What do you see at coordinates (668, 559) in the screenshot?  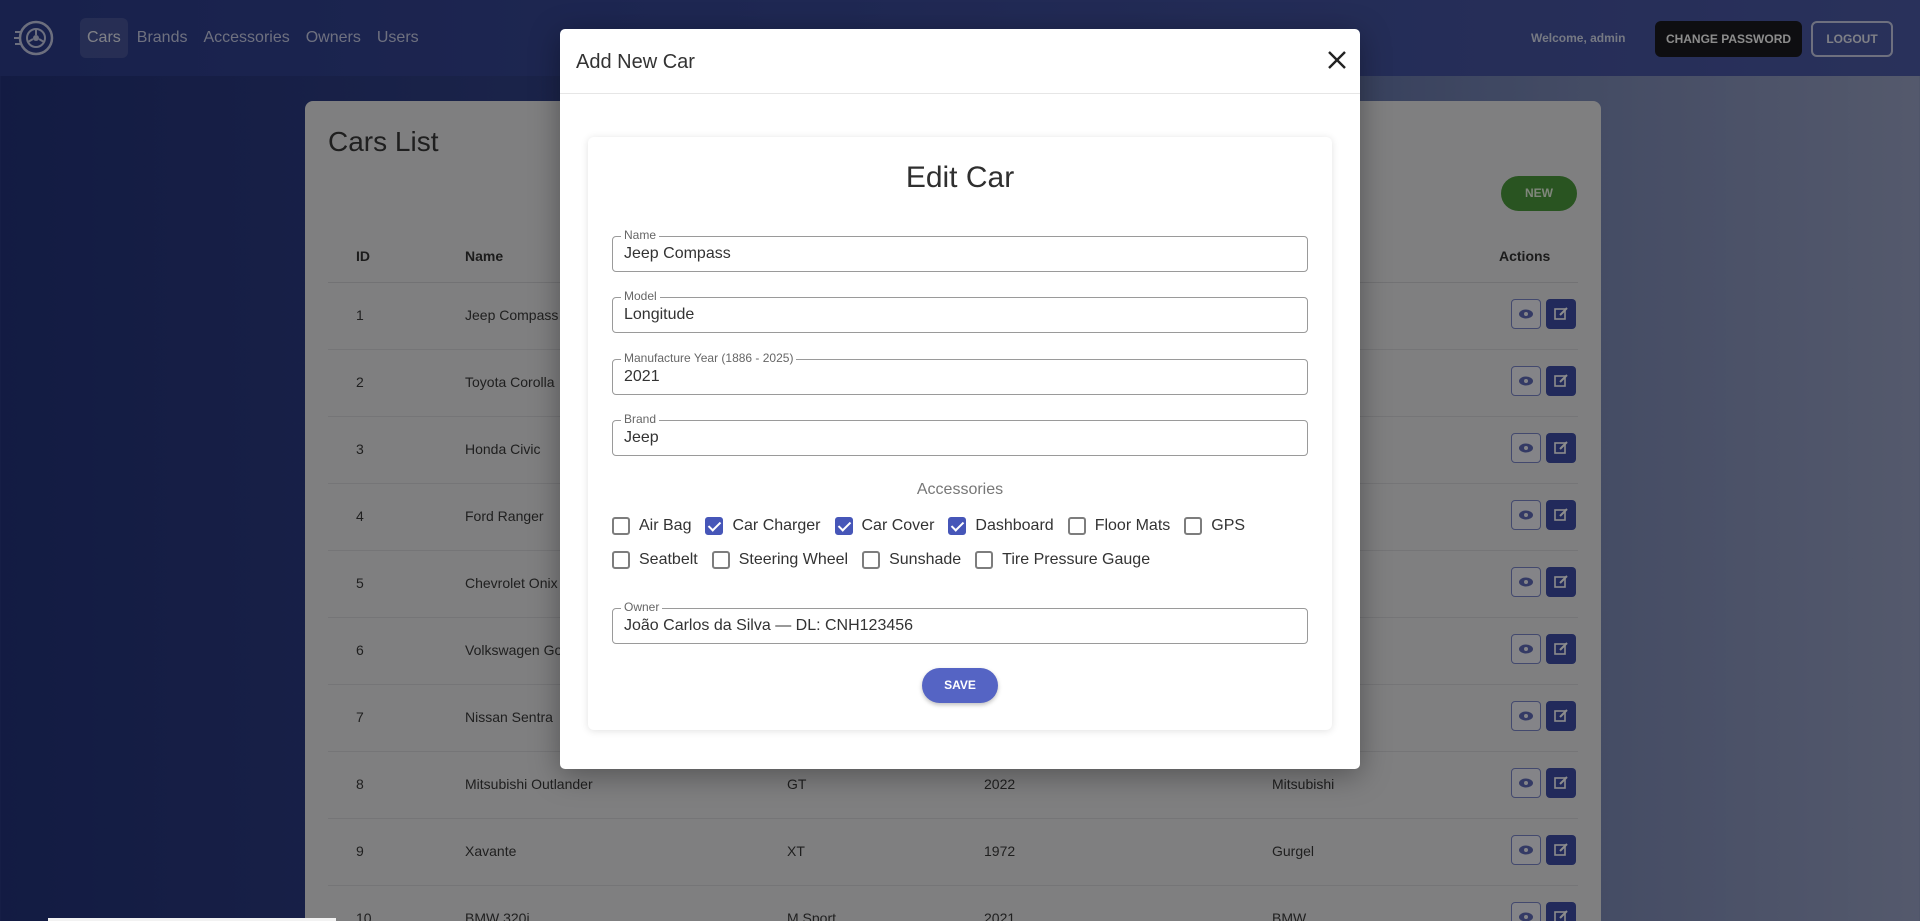 I see `accessory-label: Seatbelt` at bounding box center [668, 559].